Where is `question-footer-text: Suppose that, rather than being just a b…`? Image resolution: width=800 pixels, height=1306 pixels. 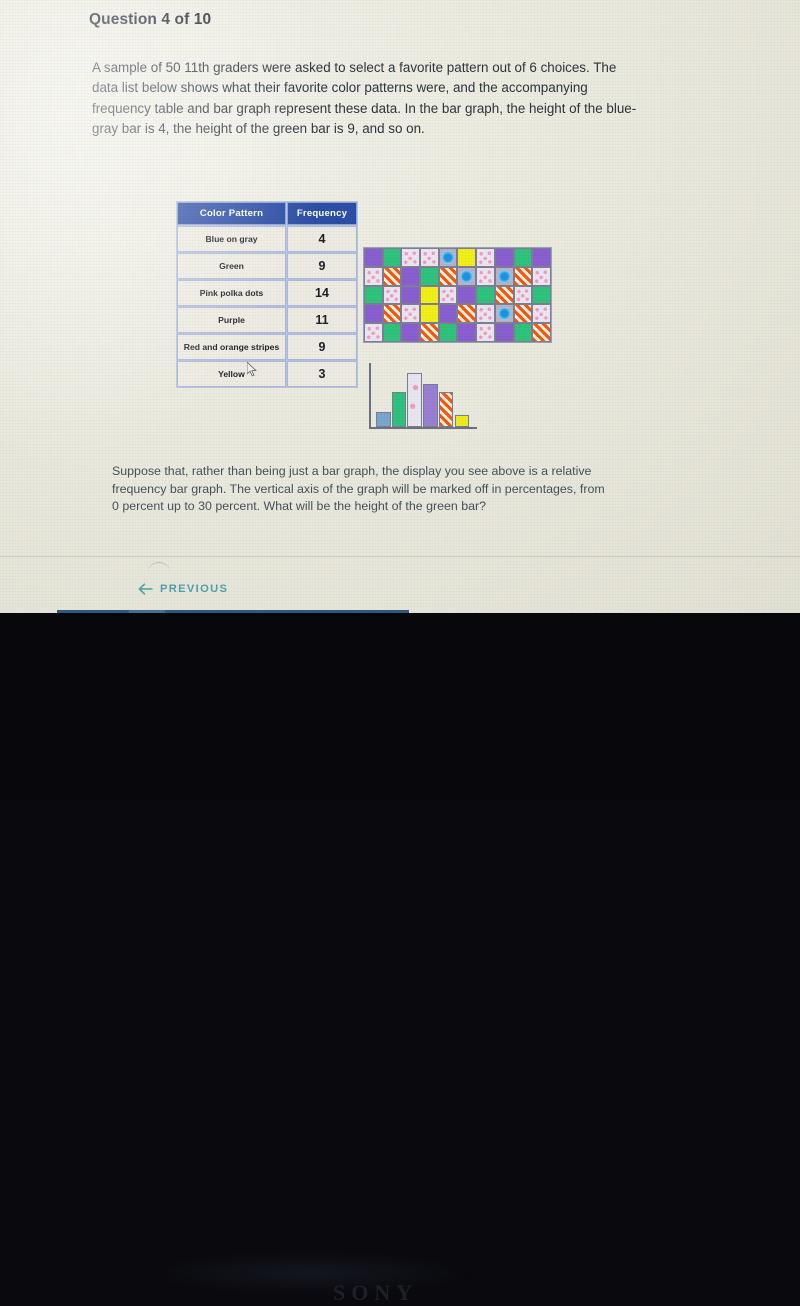
question-footer-text: Suppose that, rather than being just a b… is located at coordinates (358, 489).